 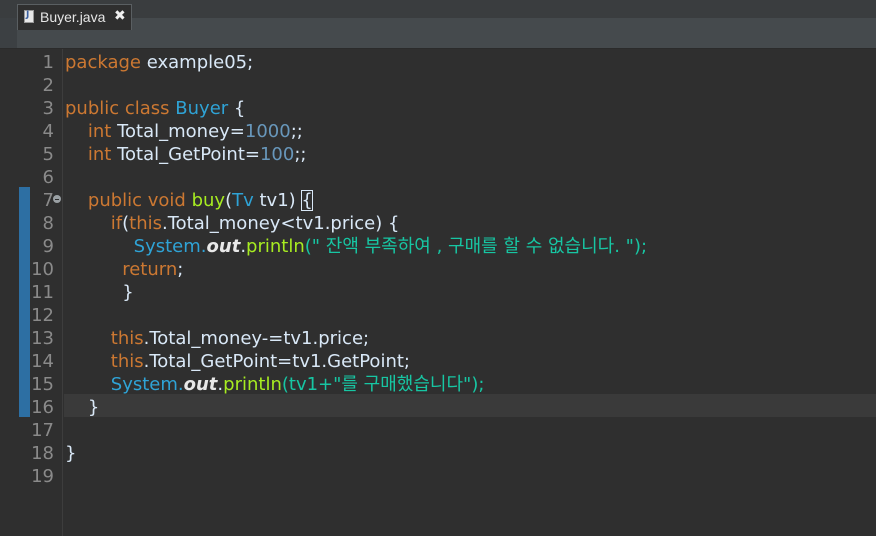 What do you see at coordinates (48, 108) in the screenshot?
I see `line-number: 3` at bounding box center [48, 108].